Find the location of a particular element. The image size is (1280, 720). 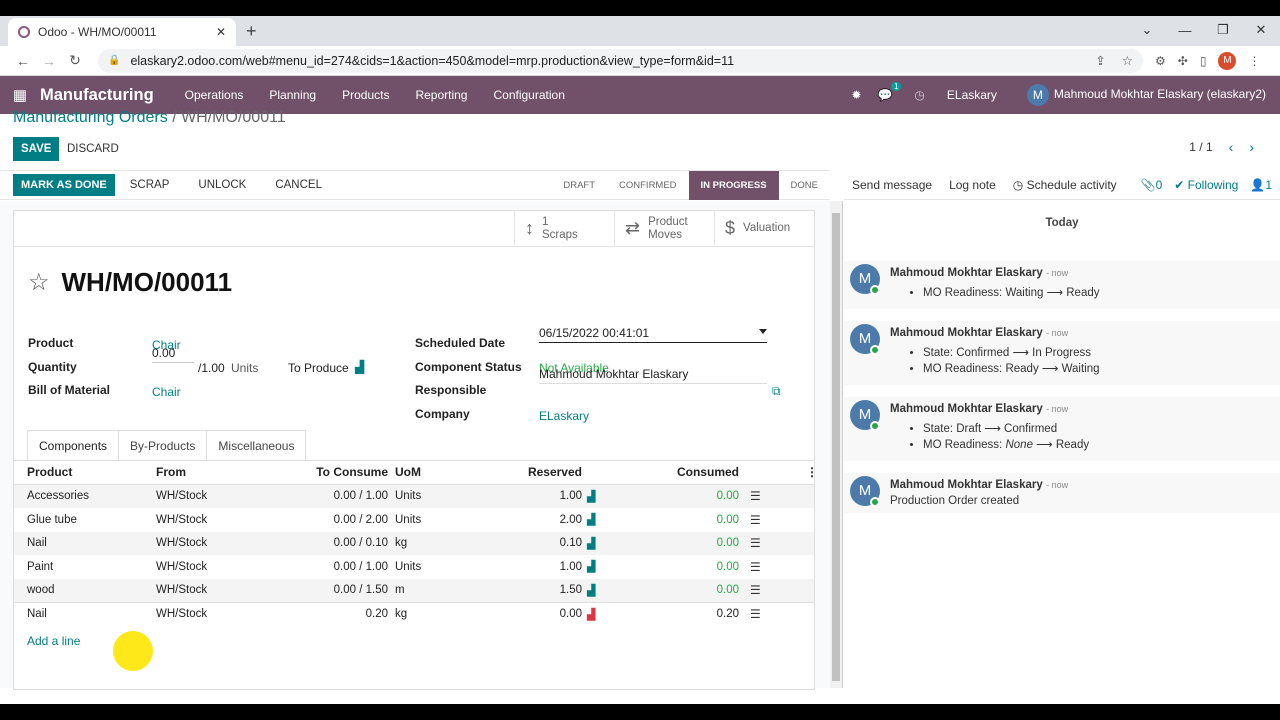

bookmark-star-icon: ☆ is located at coordinates (1127, 60).